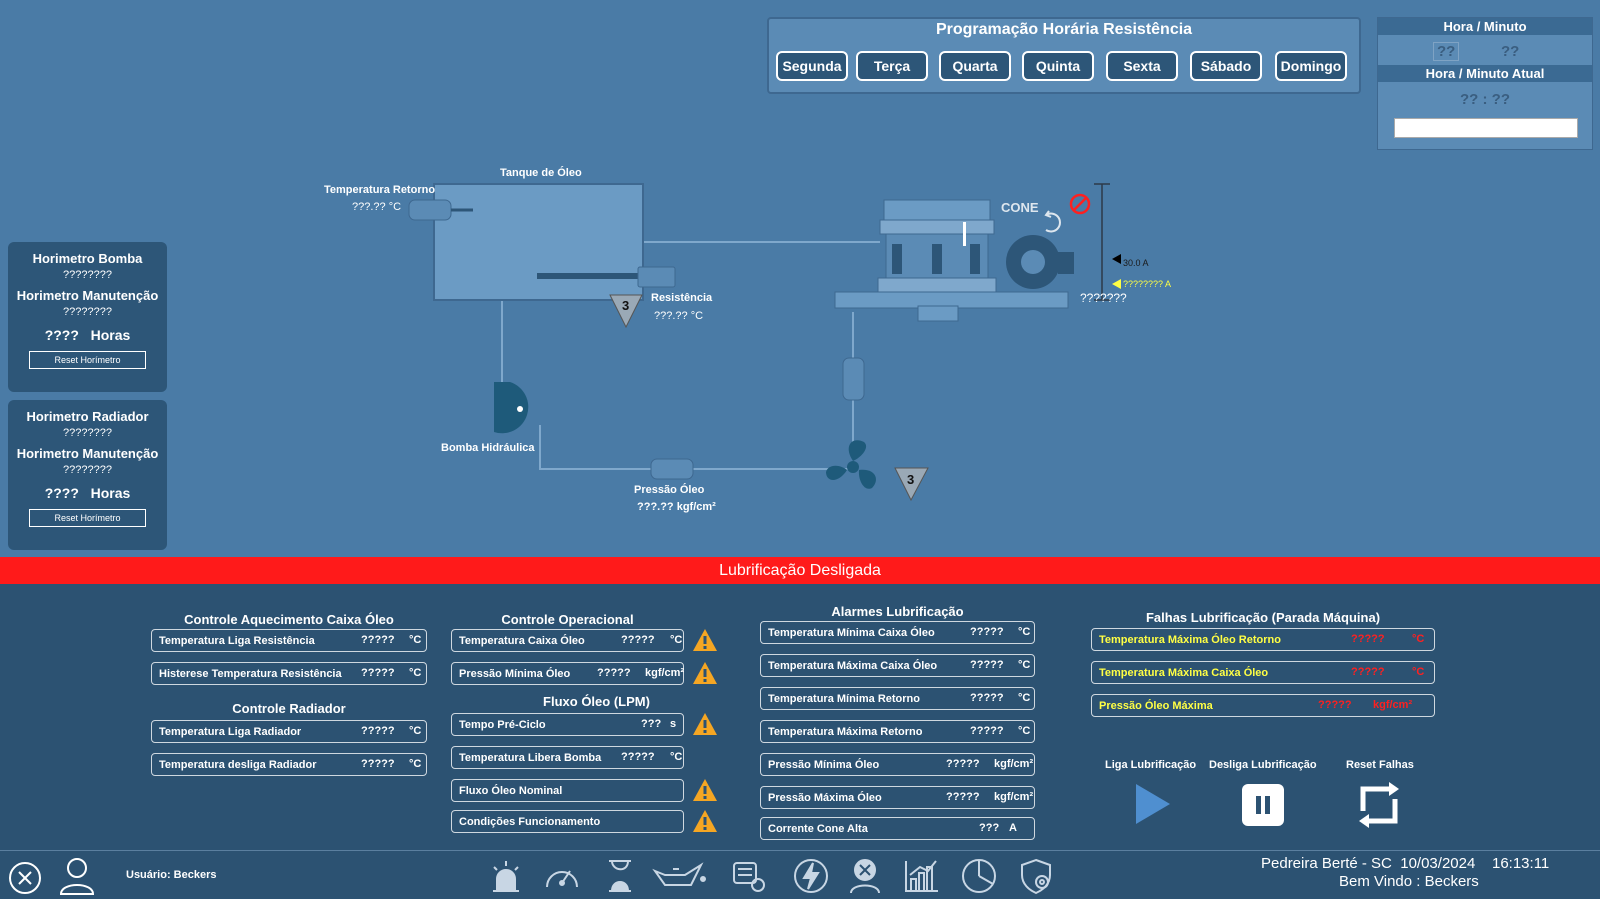 The height and width of the screenshot is (899, 1600). What do you see at coordinates (1052, 221) in the screenshot?
I see `refresh-icon` at bounding box center [1052, 221].